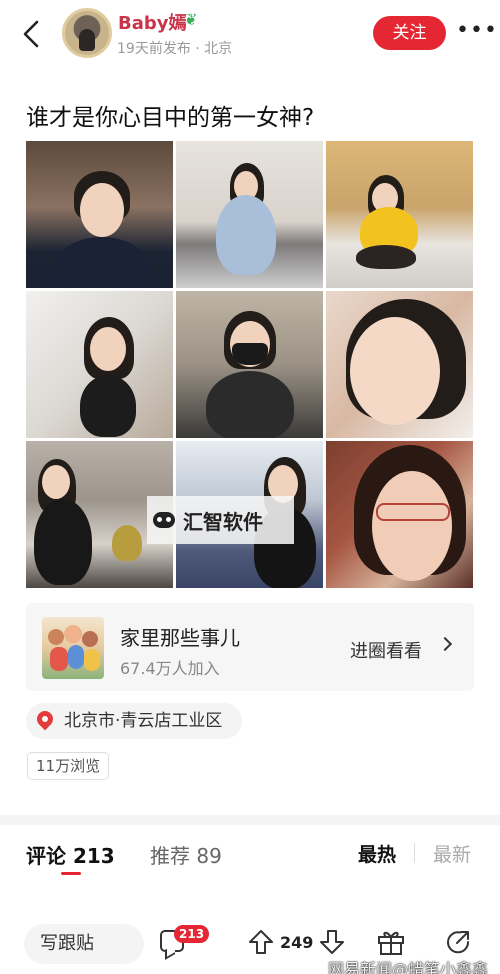 This screenshot has width=500, height=974. Describe the element at coordinates (250, 647) in the screenshot. I see `circle-card: 家里那些事儿 67.4万人加入 进圈看看` at that location.